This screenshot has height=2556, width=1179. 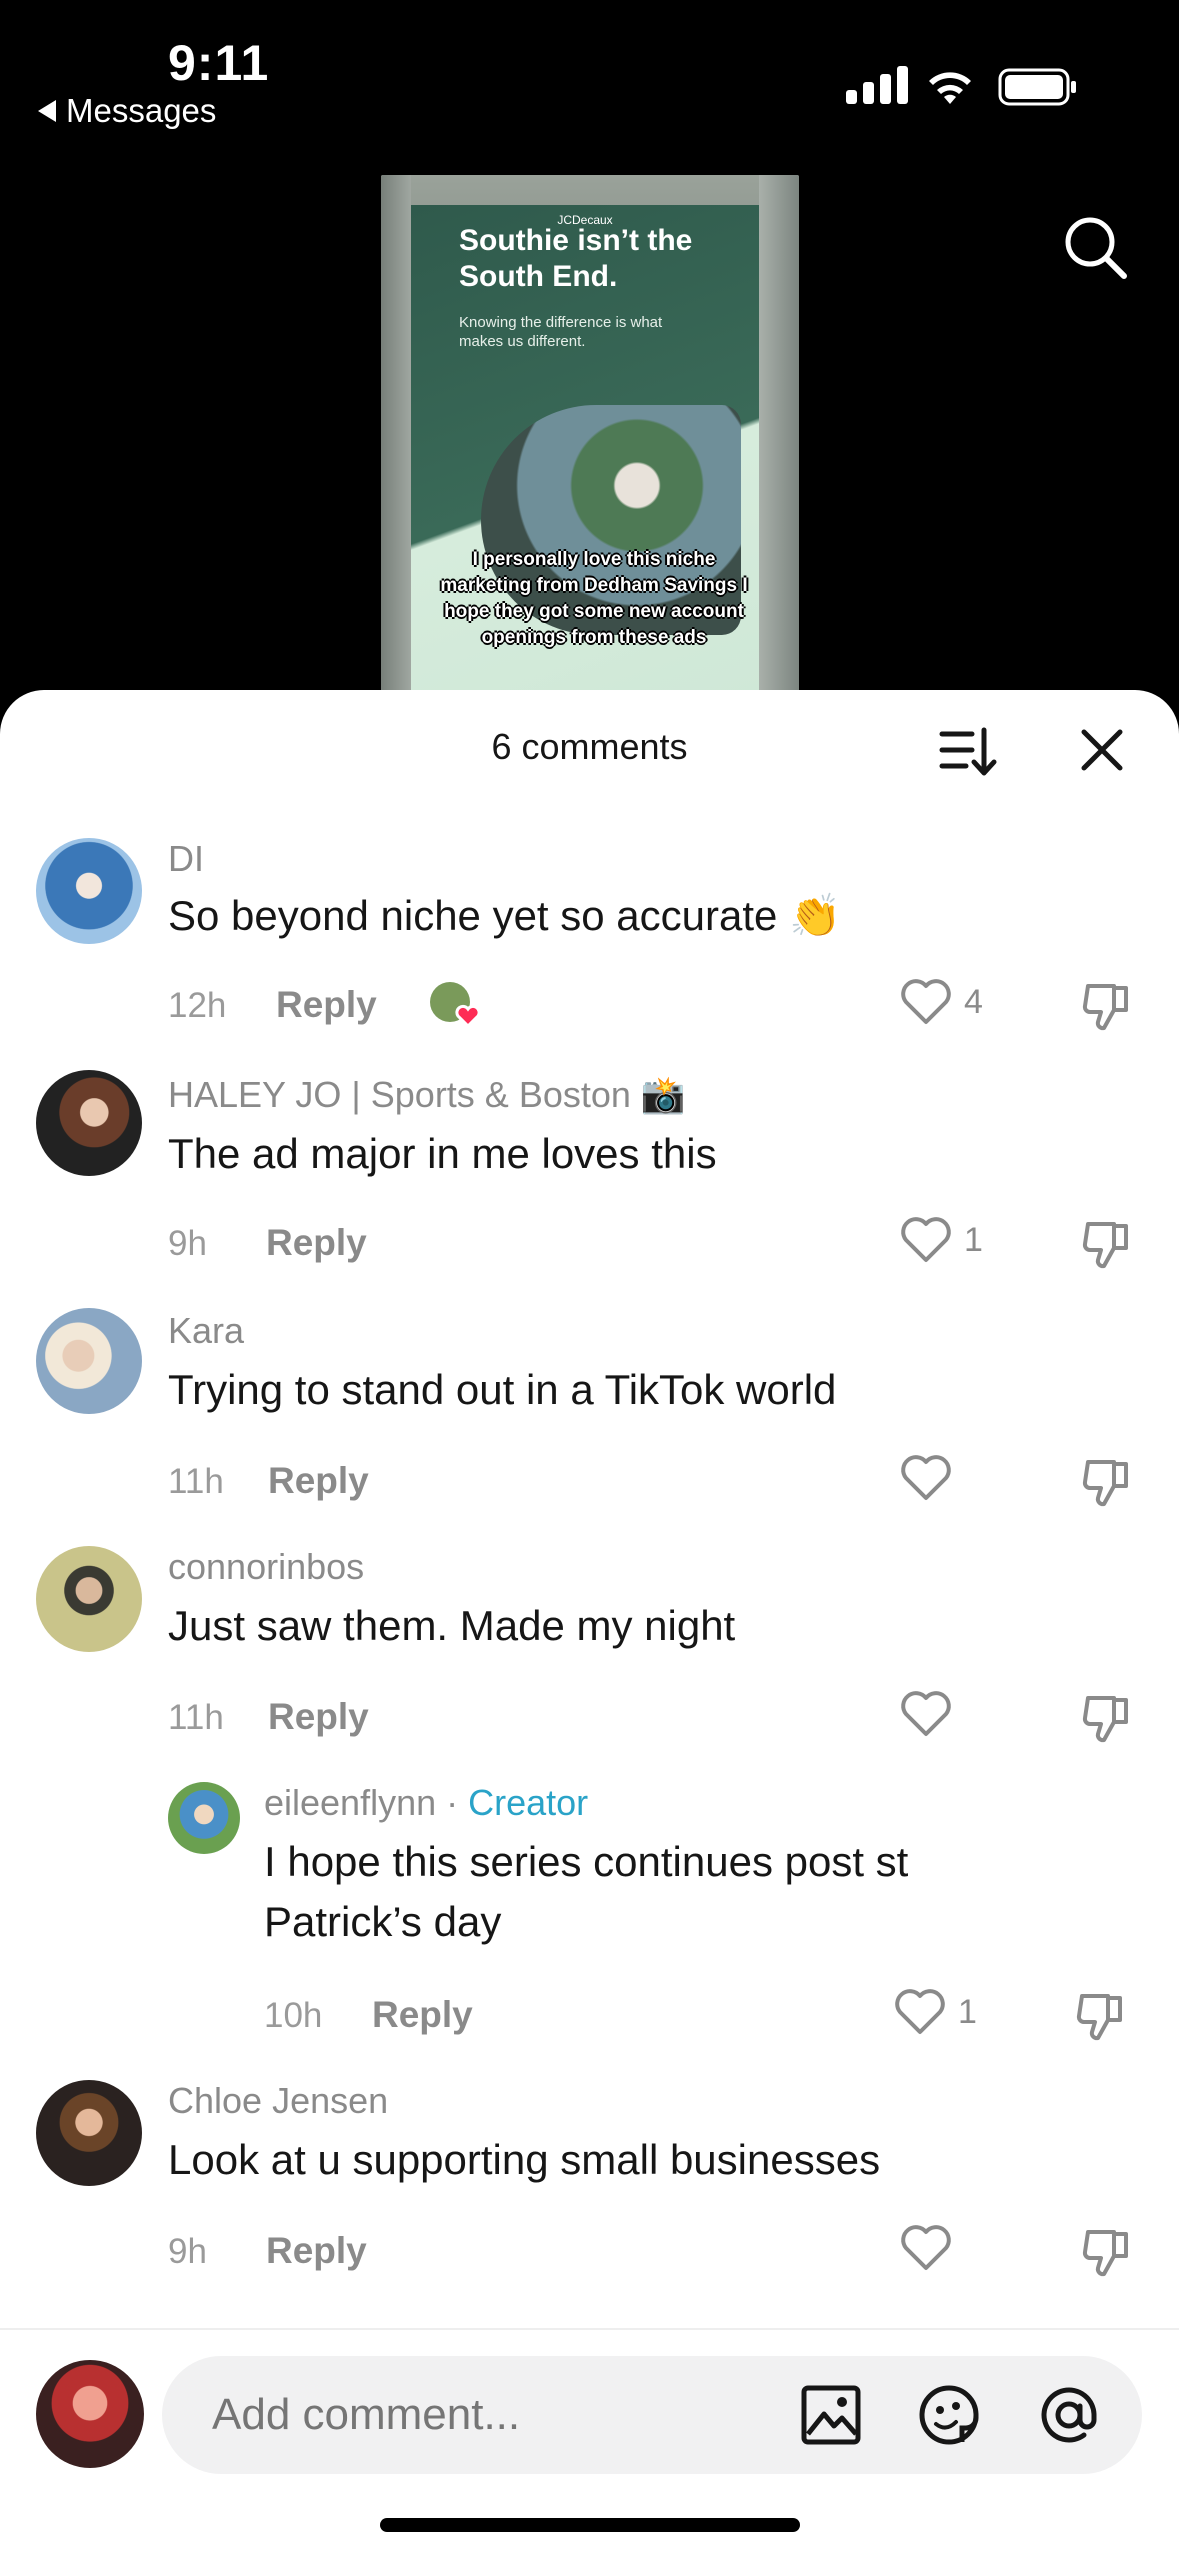 What do you see at coordinates (197, 1005) in the screenshot?
I see `comment-time: 12h` at bounding box center [197, 1005].